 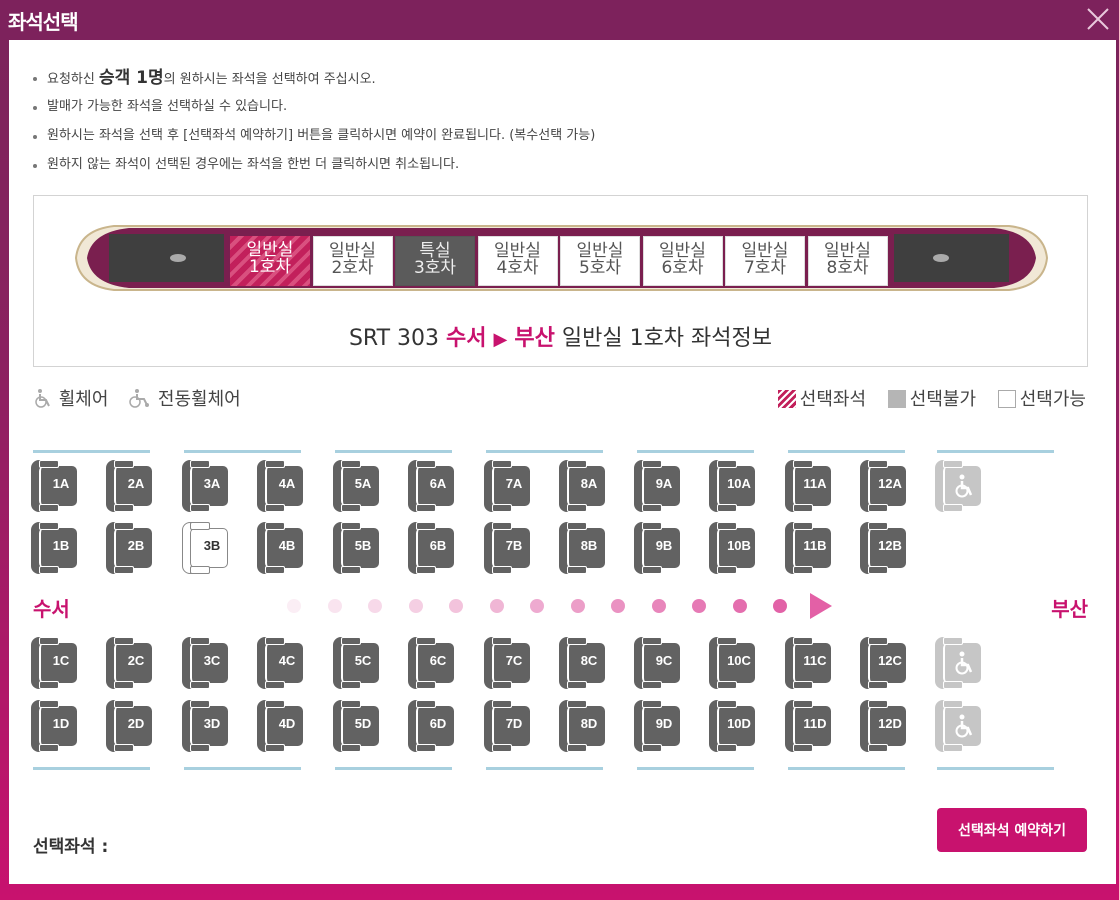 What do you see at coordinates (600, 261) in the screenshot?
I see `car-5-button: 일반실 5호차` at bounding box center [600, 261].